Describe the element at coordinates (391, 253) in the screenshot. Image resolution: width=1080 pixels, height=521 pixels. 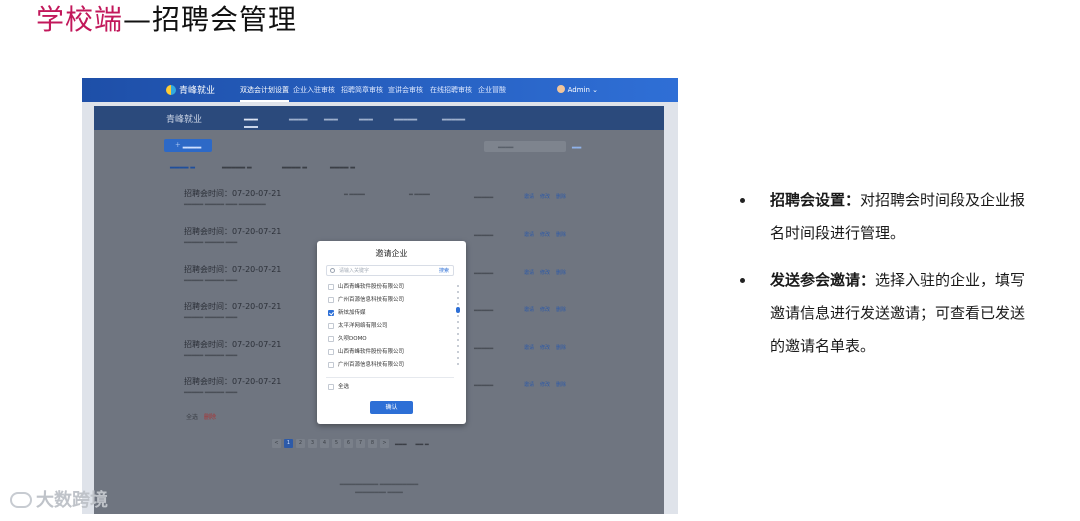
I see `dialog-title: 邀请企业` at that location.